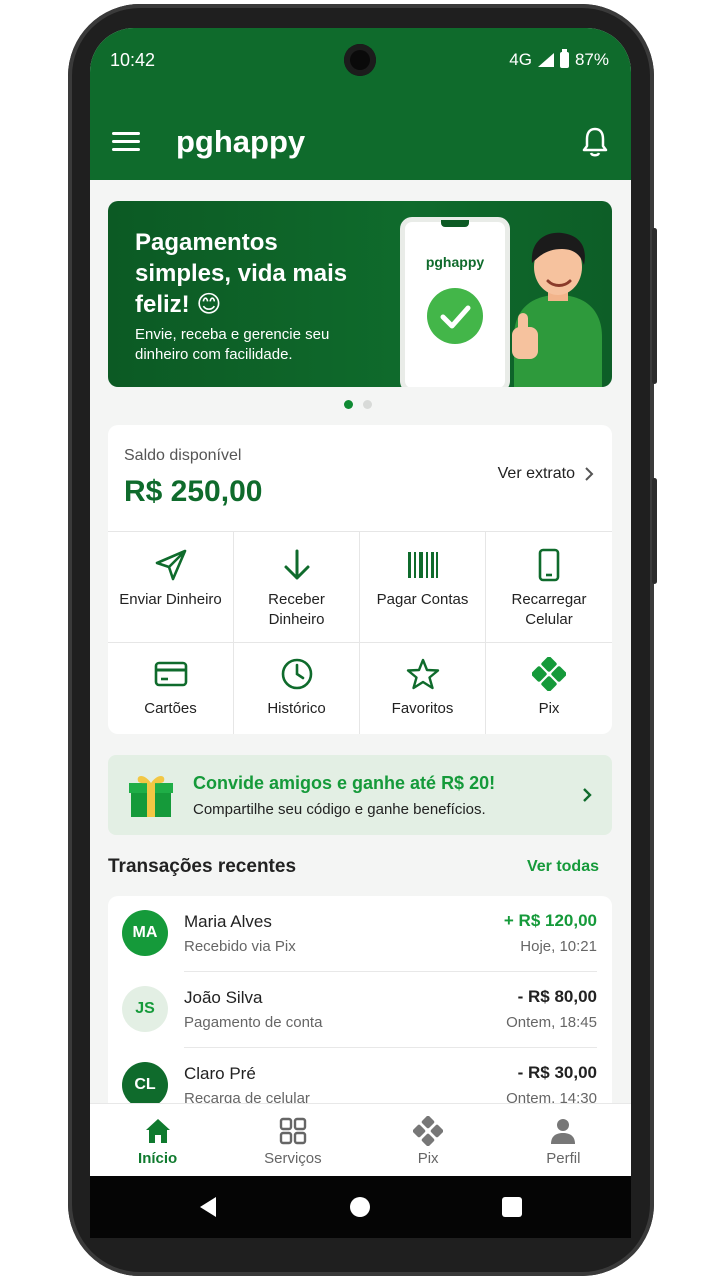 The height and width of the screenshot is (1280, 720). Describe the element at coordinates (202, 866) in the screenshot. I see `transactions-title: Transações recentes` at that location.